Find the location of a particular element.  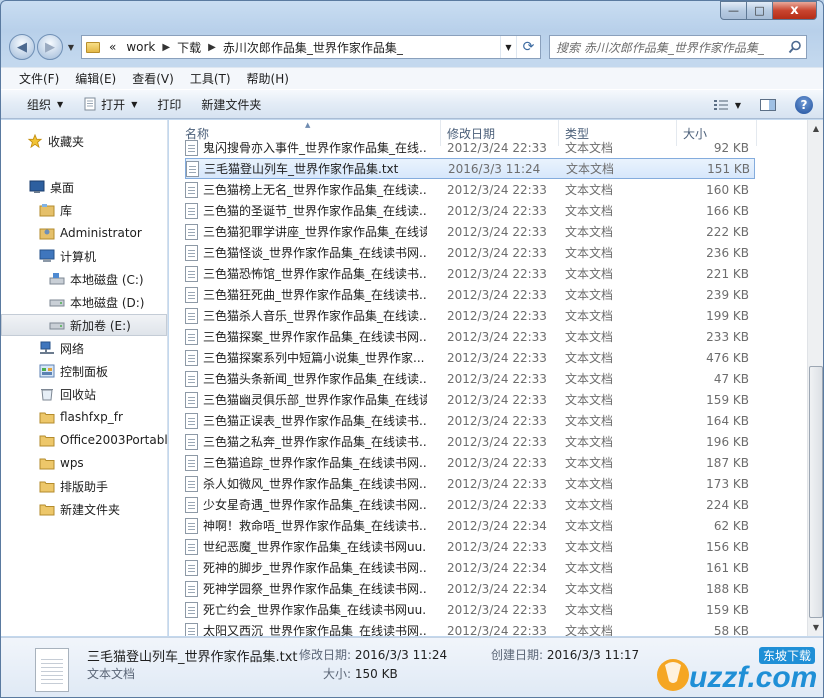

sidebar-item-favorites: 收藏夹 is located at coordinates (84, 141).